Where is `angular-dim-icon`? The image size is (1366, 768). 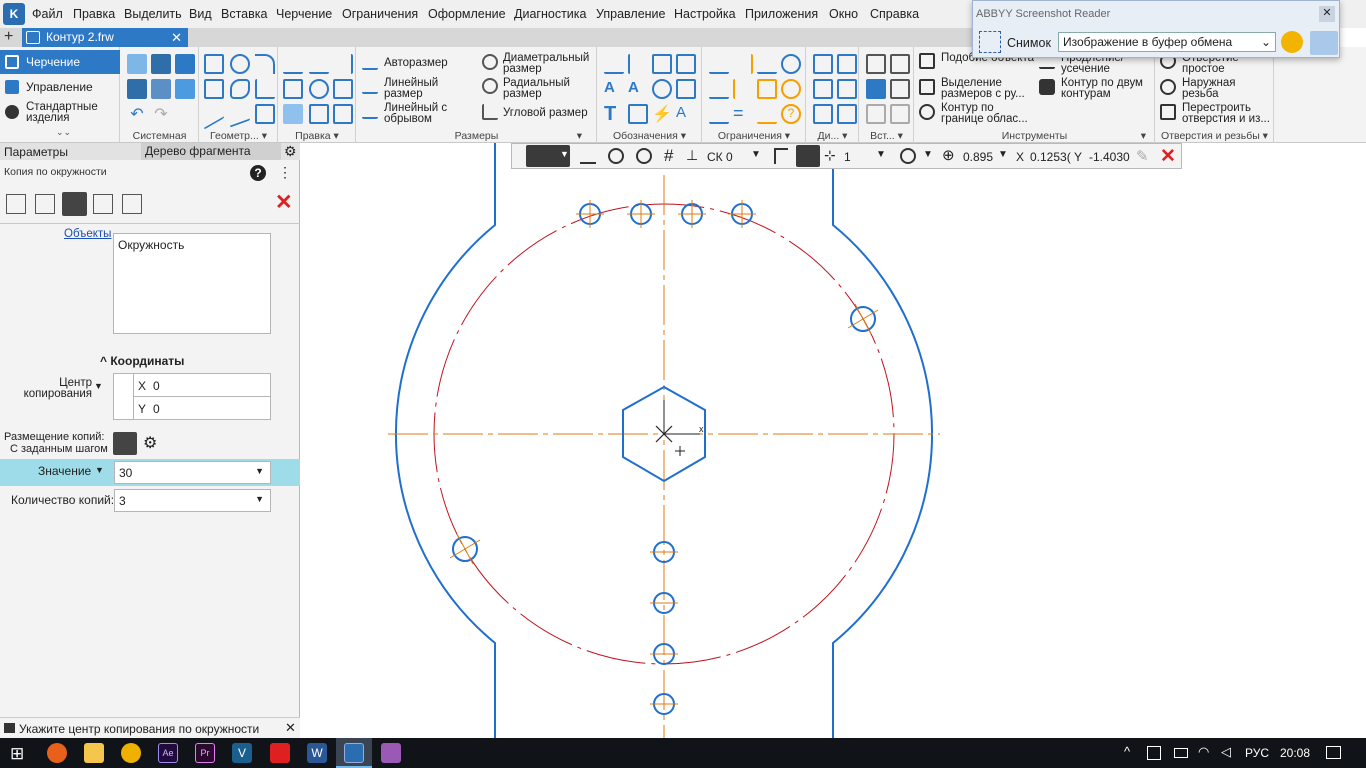
angular-dim-icon is located at coordinates (490, 112).